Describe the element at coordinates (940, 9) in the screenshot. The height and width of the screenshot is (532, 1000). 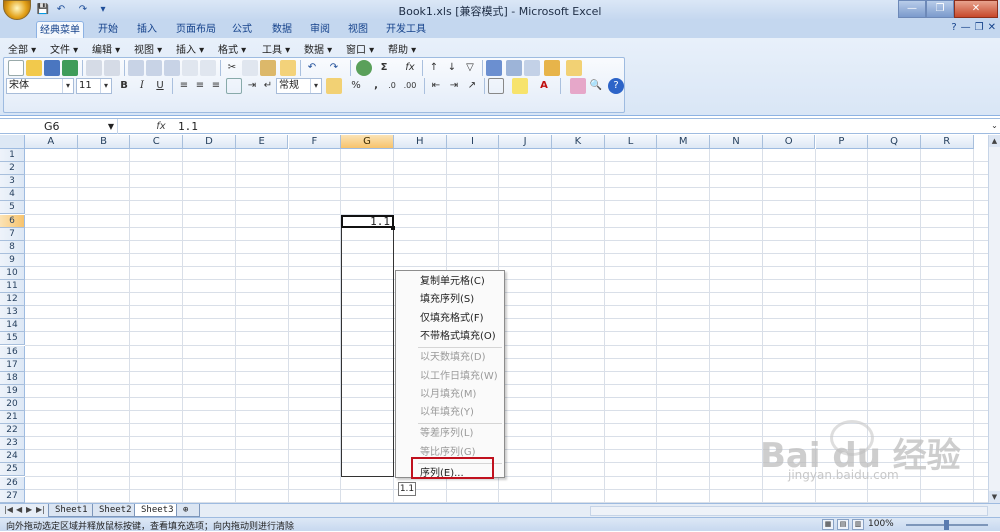
I see `maximize-button: ❐` at that location.